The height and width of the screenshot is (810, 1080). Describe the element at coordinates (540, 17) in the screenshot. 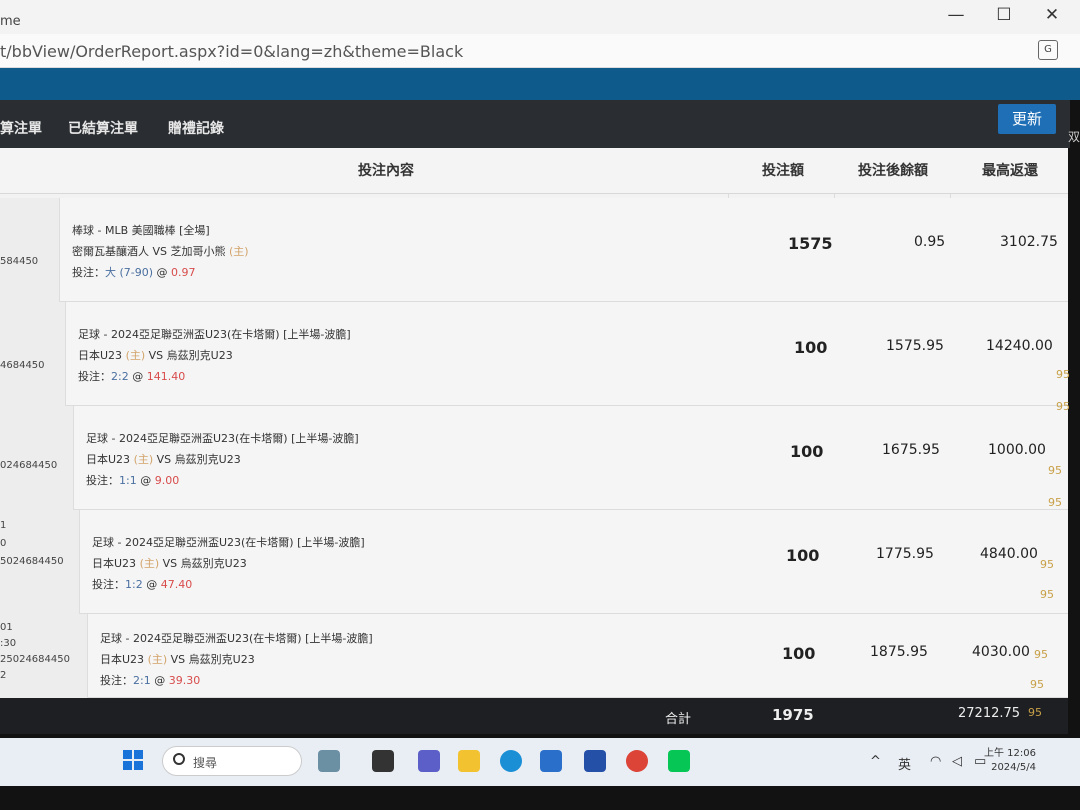

I see `browser-titlebar: me — ☐ ✕` at that location.